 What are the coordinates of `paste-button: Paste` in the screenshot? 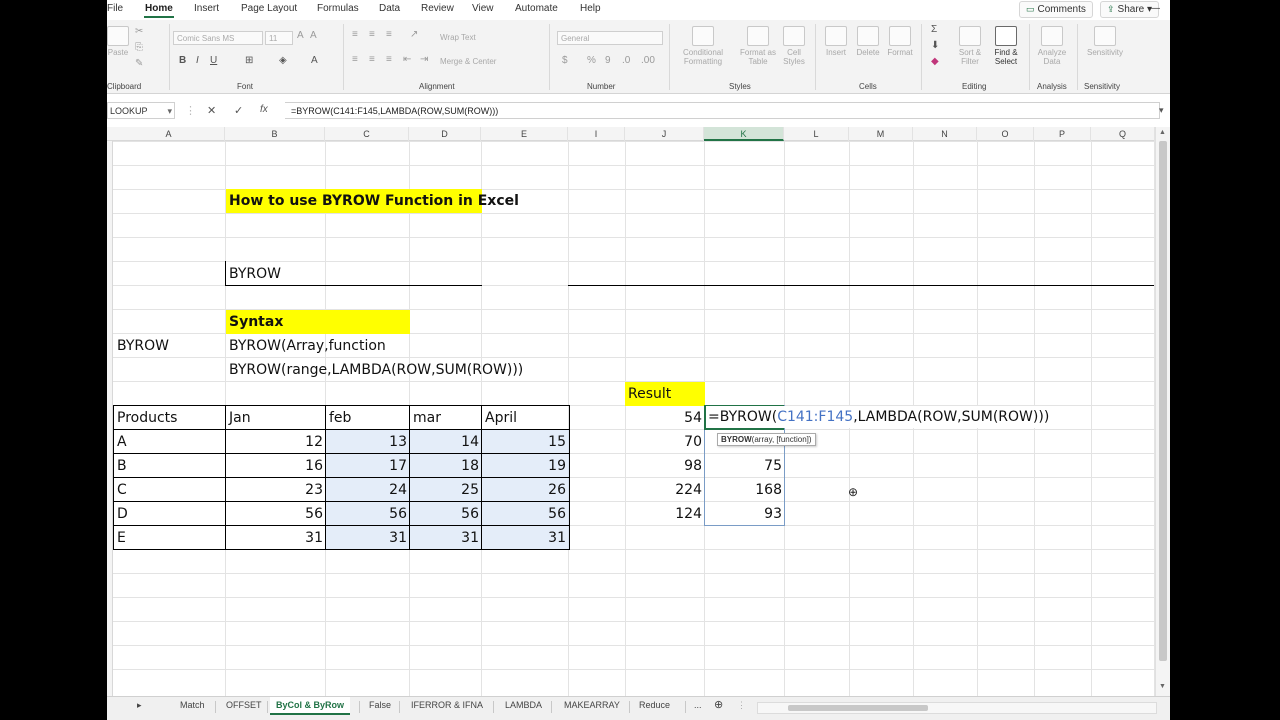 It's located at (118, 41).